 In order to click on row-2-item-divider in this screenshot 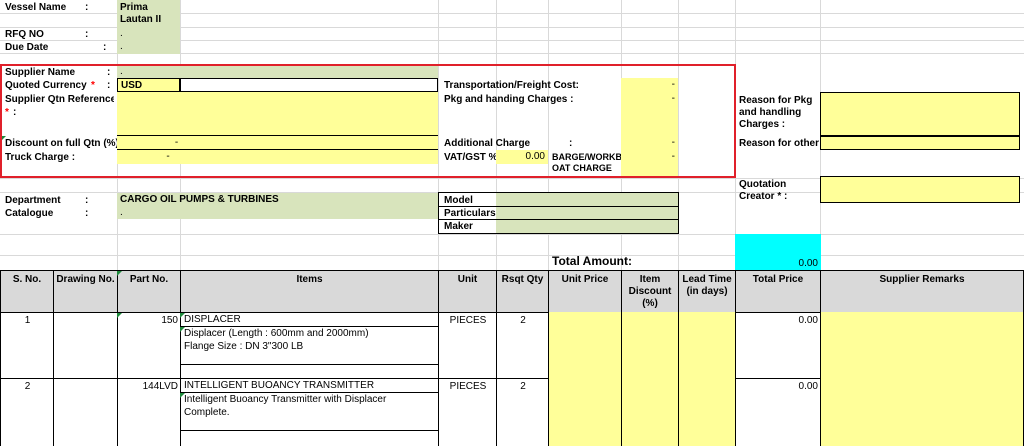, I will do `click(310, 430)`.